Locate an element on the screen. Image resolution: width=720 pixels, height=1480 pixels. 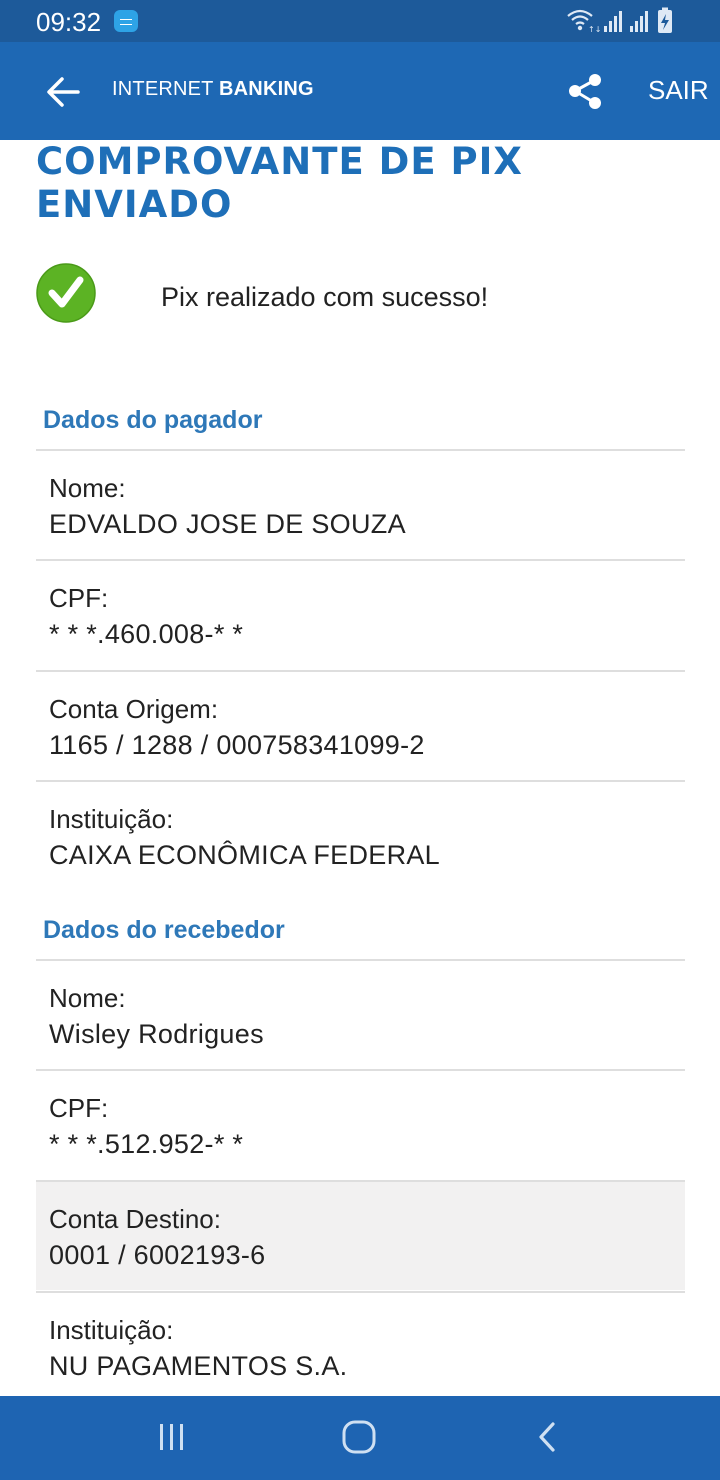
field-value: 1165 / 1288 / 000758341099-2 is located at coordinates (237, 745).